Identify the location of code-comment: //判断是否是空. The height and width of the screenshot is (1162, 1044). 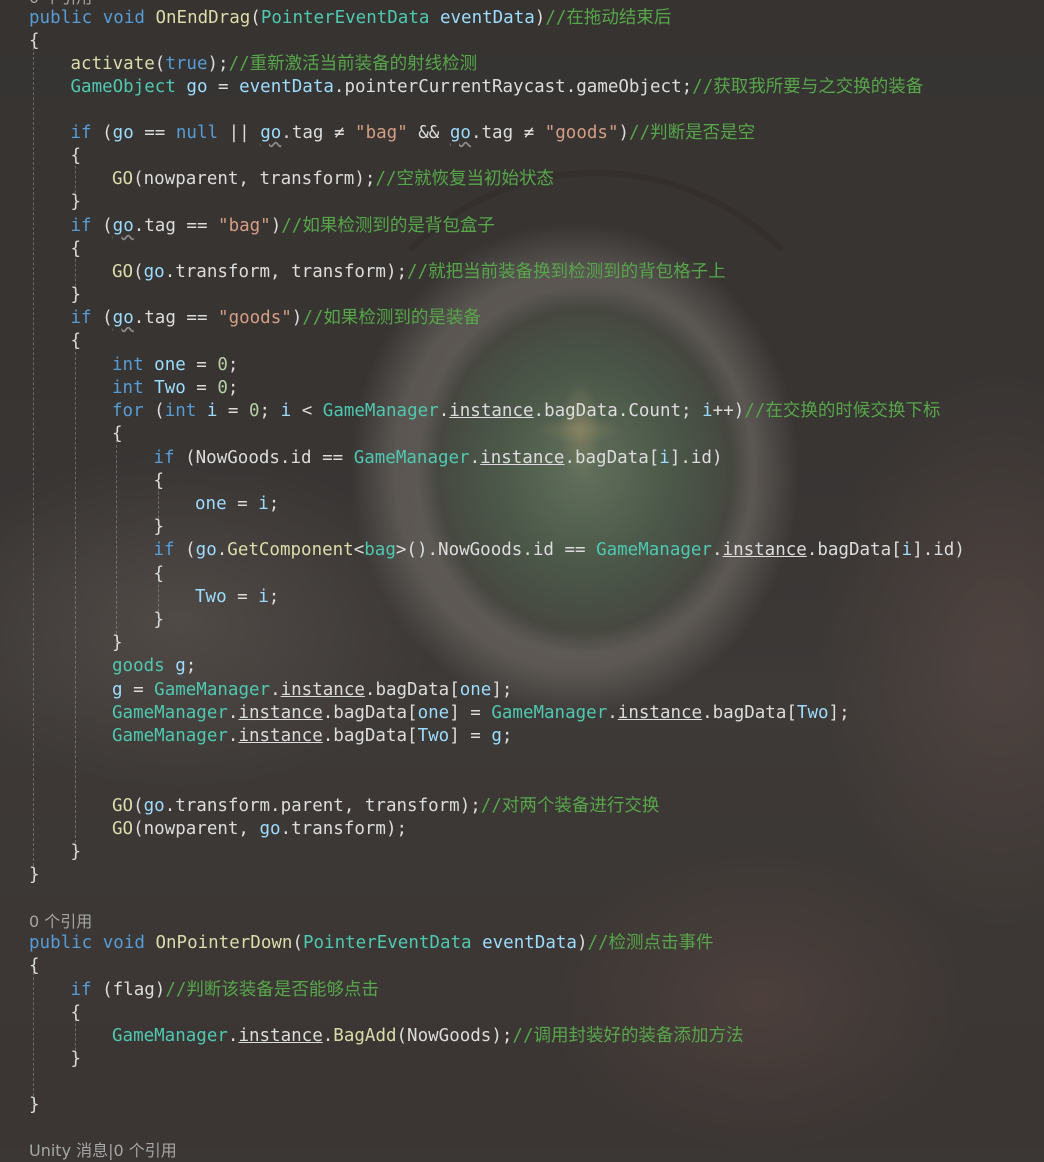
(692, 133).